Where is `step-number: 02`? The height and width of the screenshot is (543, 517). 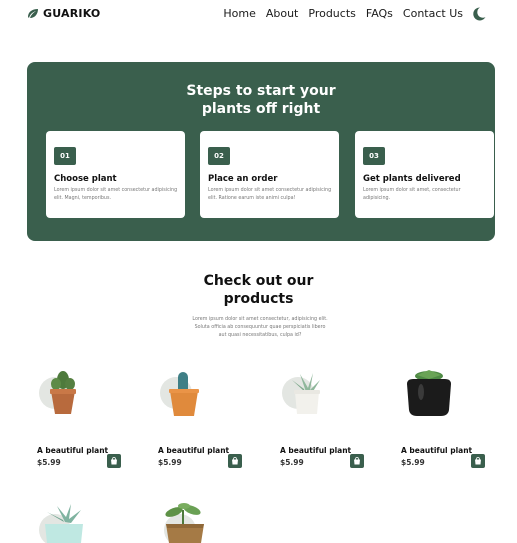
step-number: 02 is located at coordinates (219, 156).